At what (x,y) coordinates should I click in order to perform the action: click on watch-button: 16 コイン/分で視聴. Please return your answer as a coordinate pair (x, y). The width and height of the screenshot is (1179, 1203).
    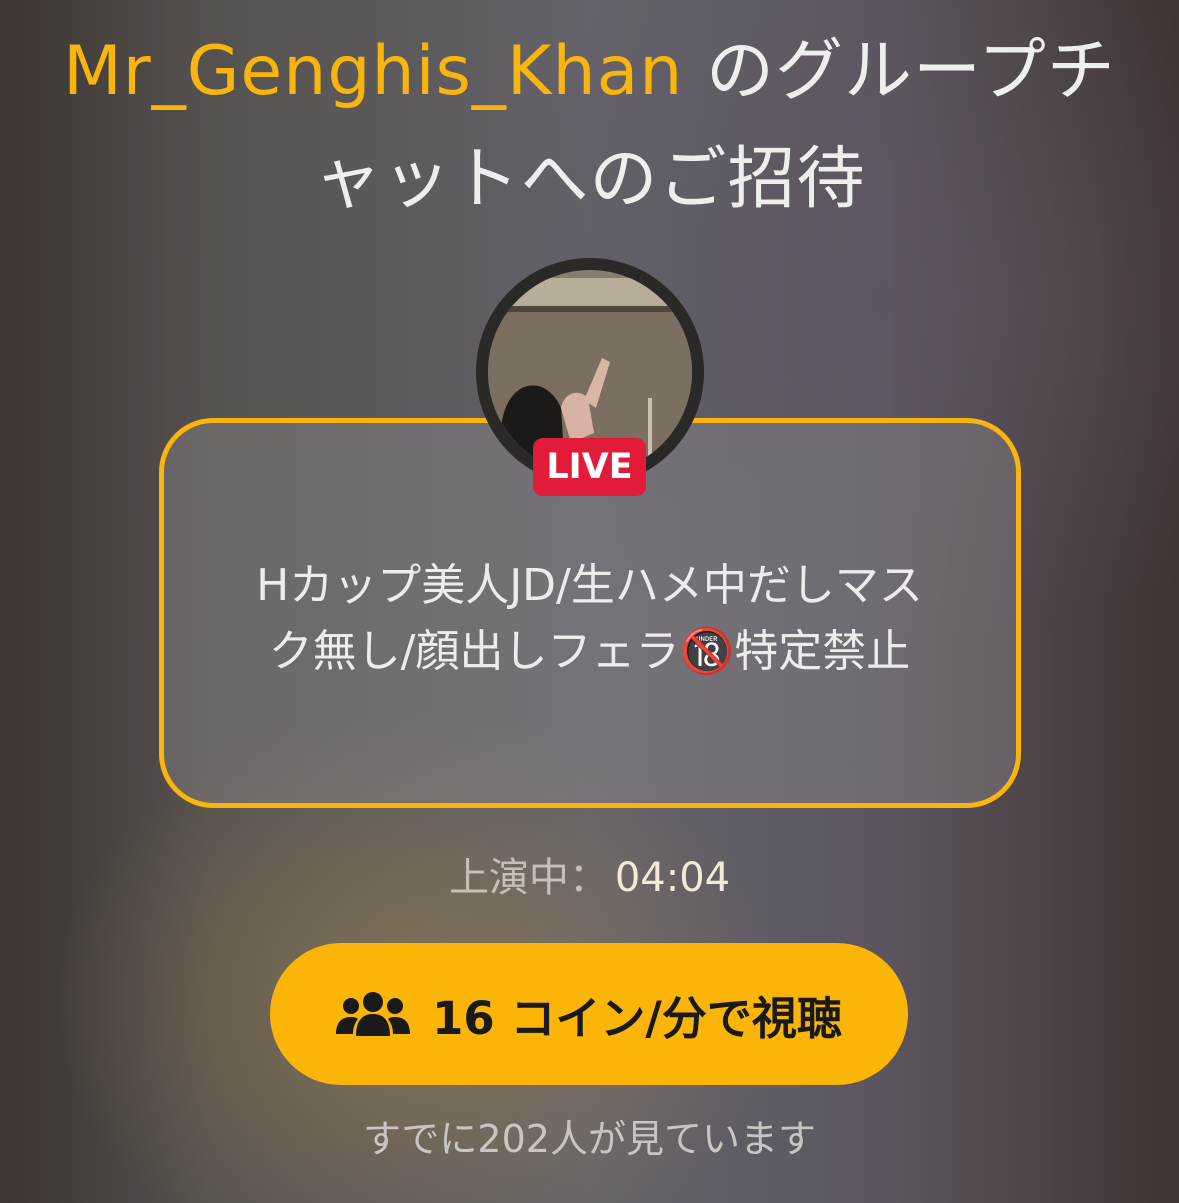
    Looking at the image, I should click on (589, 1014).